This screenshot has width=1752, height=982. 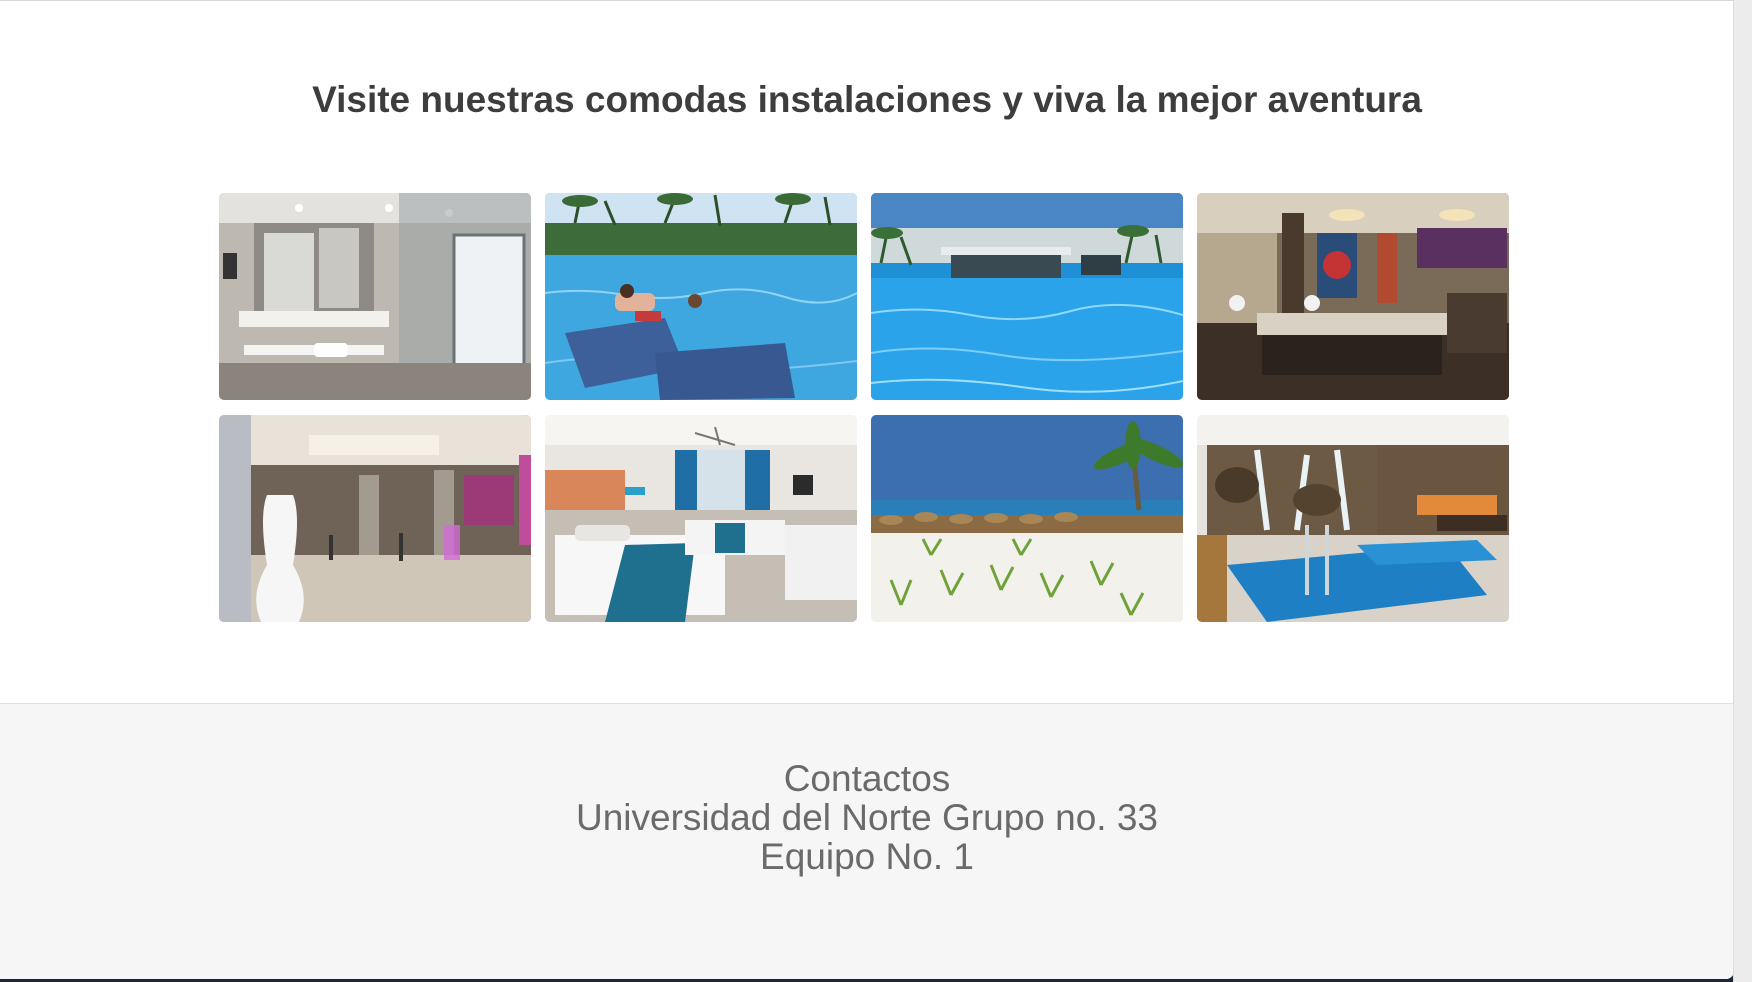 I want to click on gallery-photo-bedroom, so click(x=701, y=518).